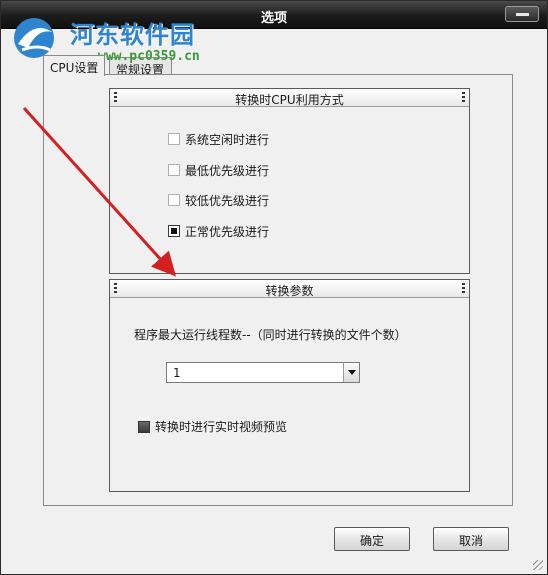 The height and width of the screenshot is (575, 548). Describe the element at coordinates (273, 18) in the screenshot. I see `dialog-title: 选项` at that location.